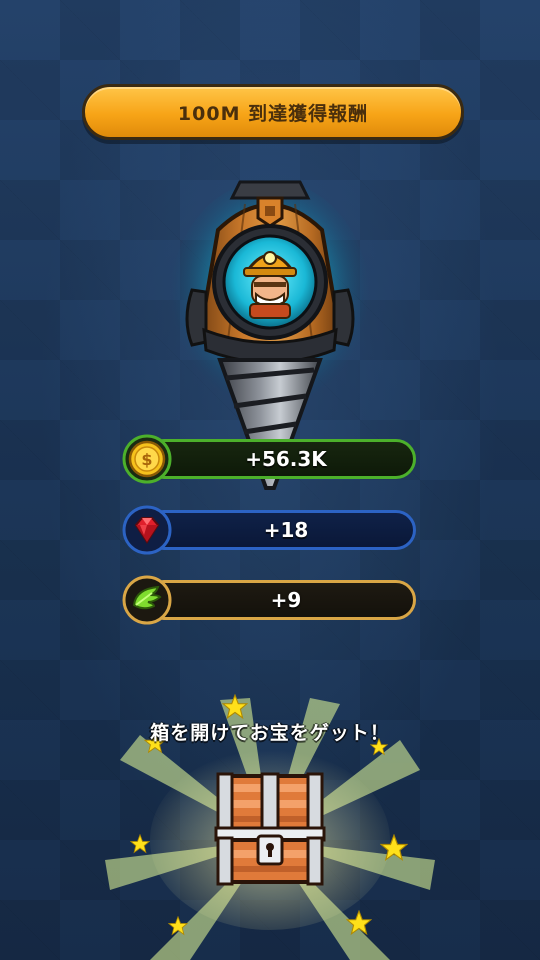  I want to click on gem-reward-value: +18, so click(286, 530).